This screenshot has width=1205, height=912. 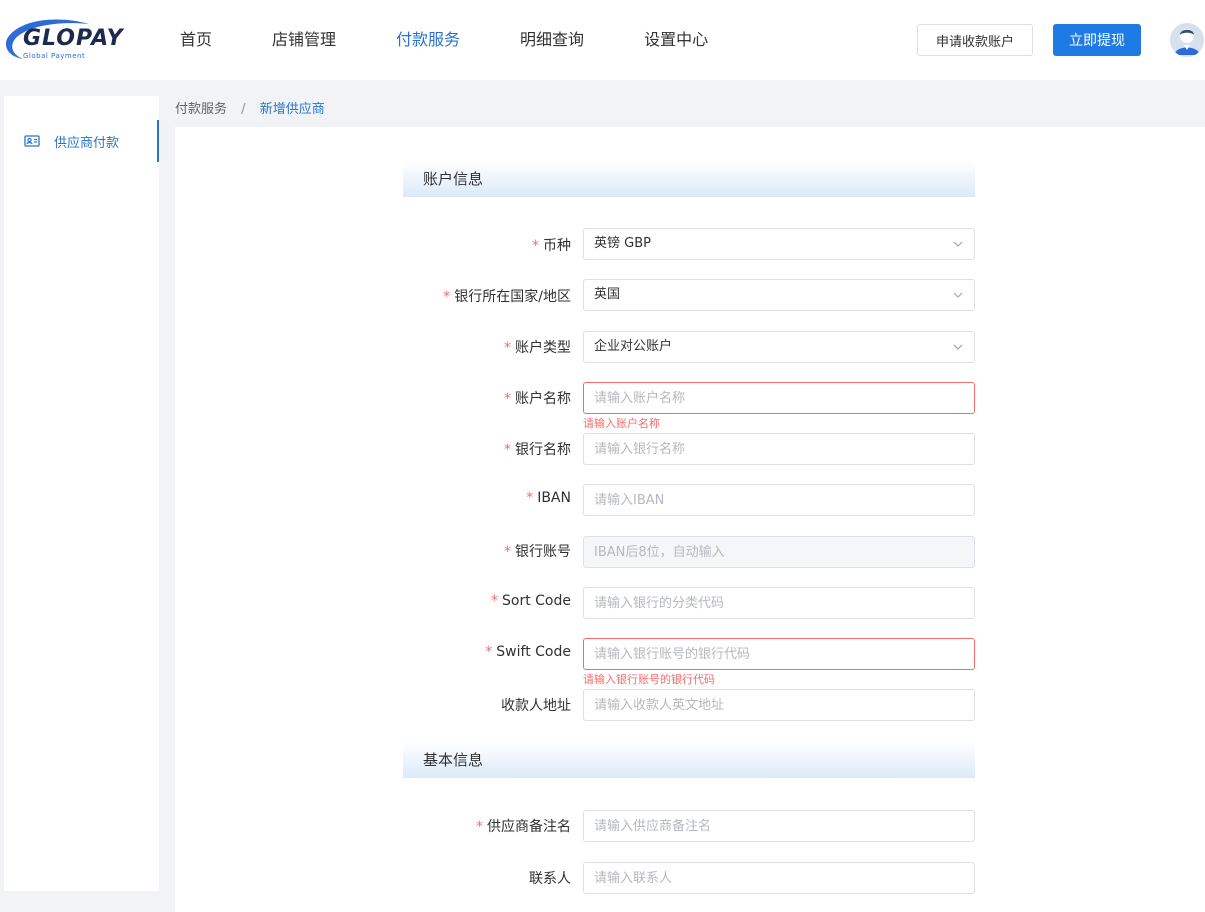 I want to click on logo-subtitle: Global Payment, so click(x=54, y=56).